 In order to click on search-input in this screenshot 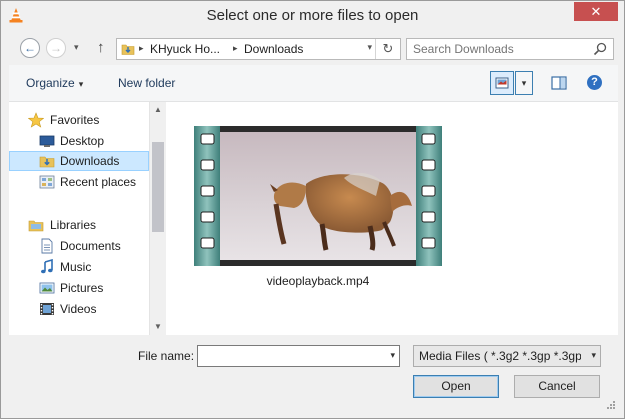, I will do `click(498, 49)`.